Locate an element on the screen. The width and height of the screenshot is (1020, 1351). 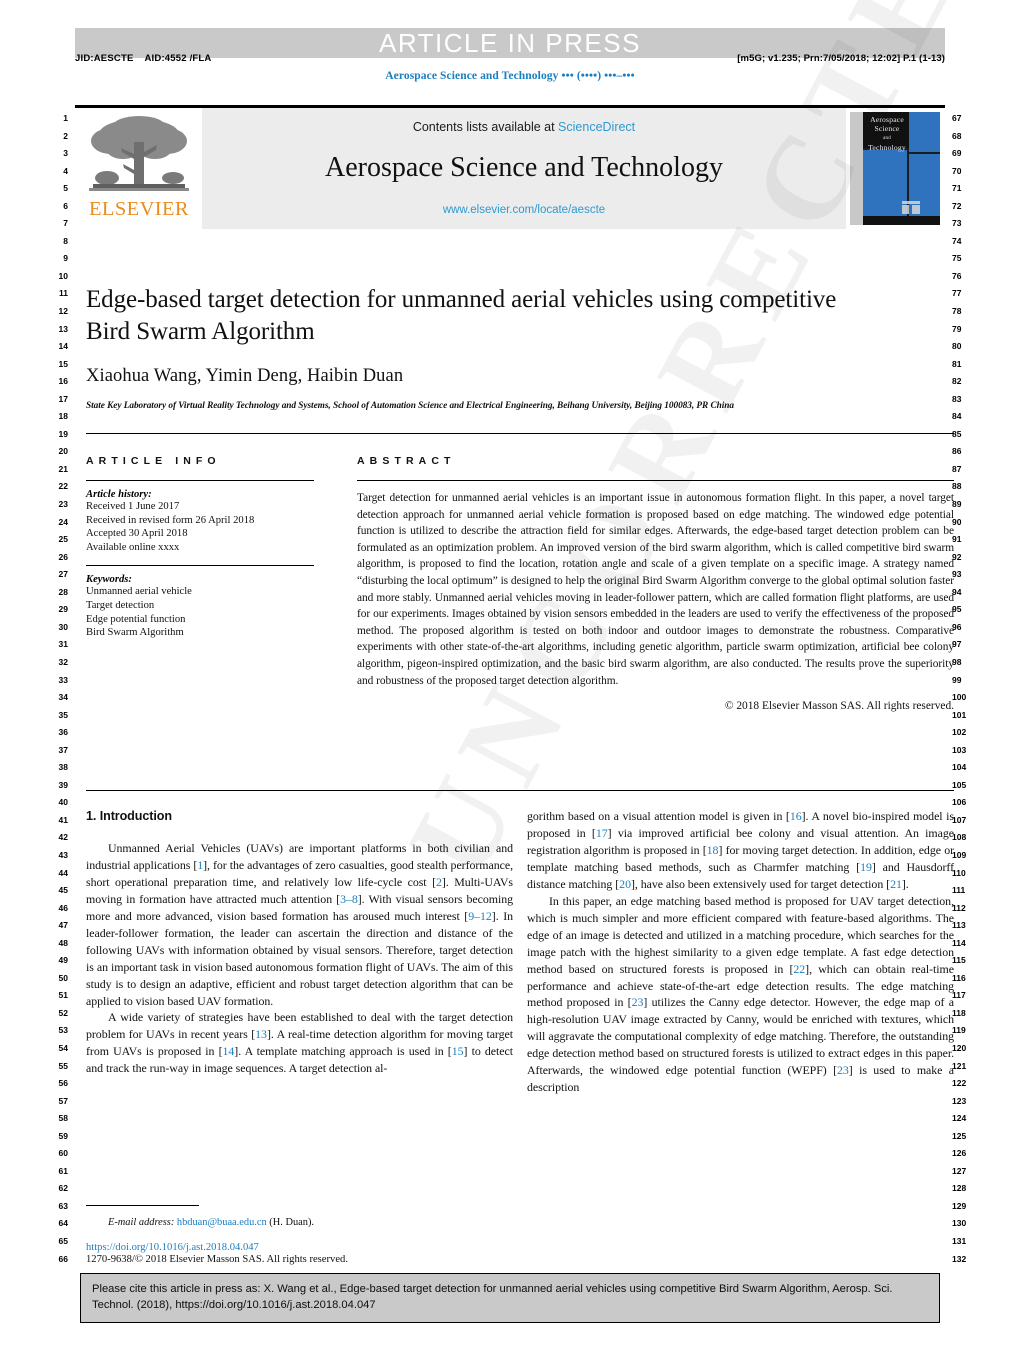
email-address-label: E-mail address: is located at coordinates (141, 1222).